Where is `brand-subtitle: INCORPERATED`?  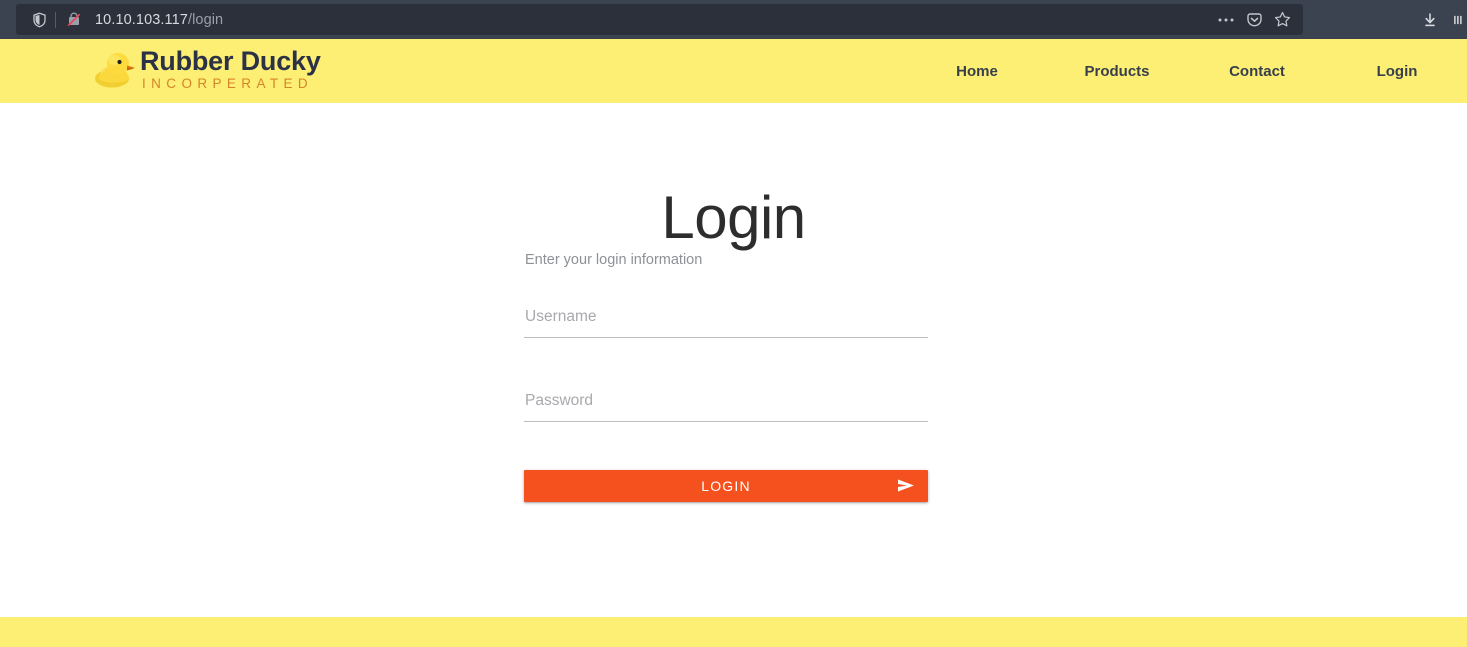 brand-subtitle: INCORPERATED is located at coordinates (228, 84).